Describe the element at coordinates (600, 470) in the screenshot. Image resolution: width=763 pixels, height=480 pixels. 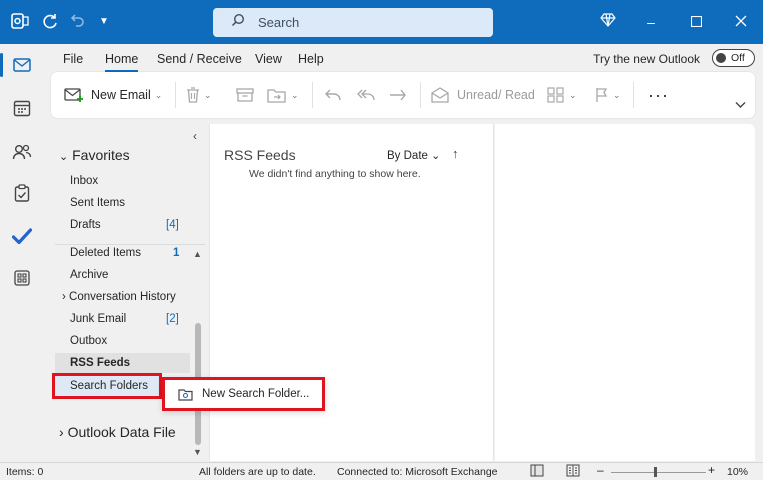
I see `zoom-out-button: –` at that location.